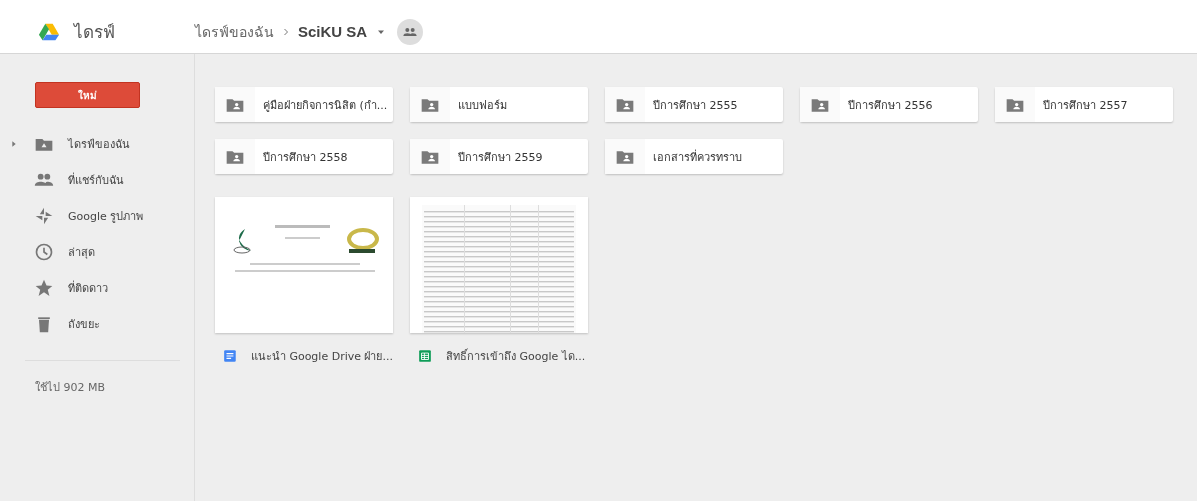 The height and width of the screenshot is (501, 1197). I want to click on app-title: ไดรฟ์, so click(94, 32).